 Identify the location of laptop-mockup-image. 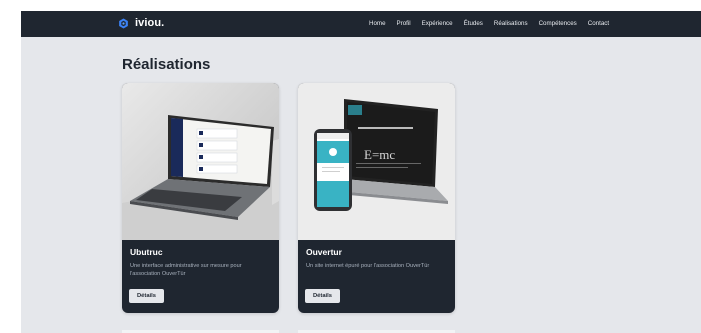
(200, 161).